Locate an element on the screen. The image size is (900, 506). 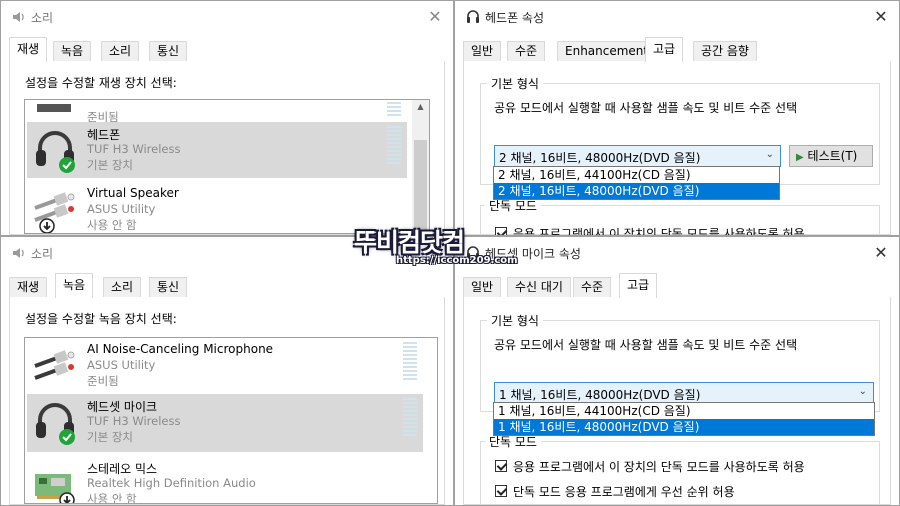
tab-bar: 일반 수준 Enhancements 고급 공간 음향 is located at coordinates (677, 49).